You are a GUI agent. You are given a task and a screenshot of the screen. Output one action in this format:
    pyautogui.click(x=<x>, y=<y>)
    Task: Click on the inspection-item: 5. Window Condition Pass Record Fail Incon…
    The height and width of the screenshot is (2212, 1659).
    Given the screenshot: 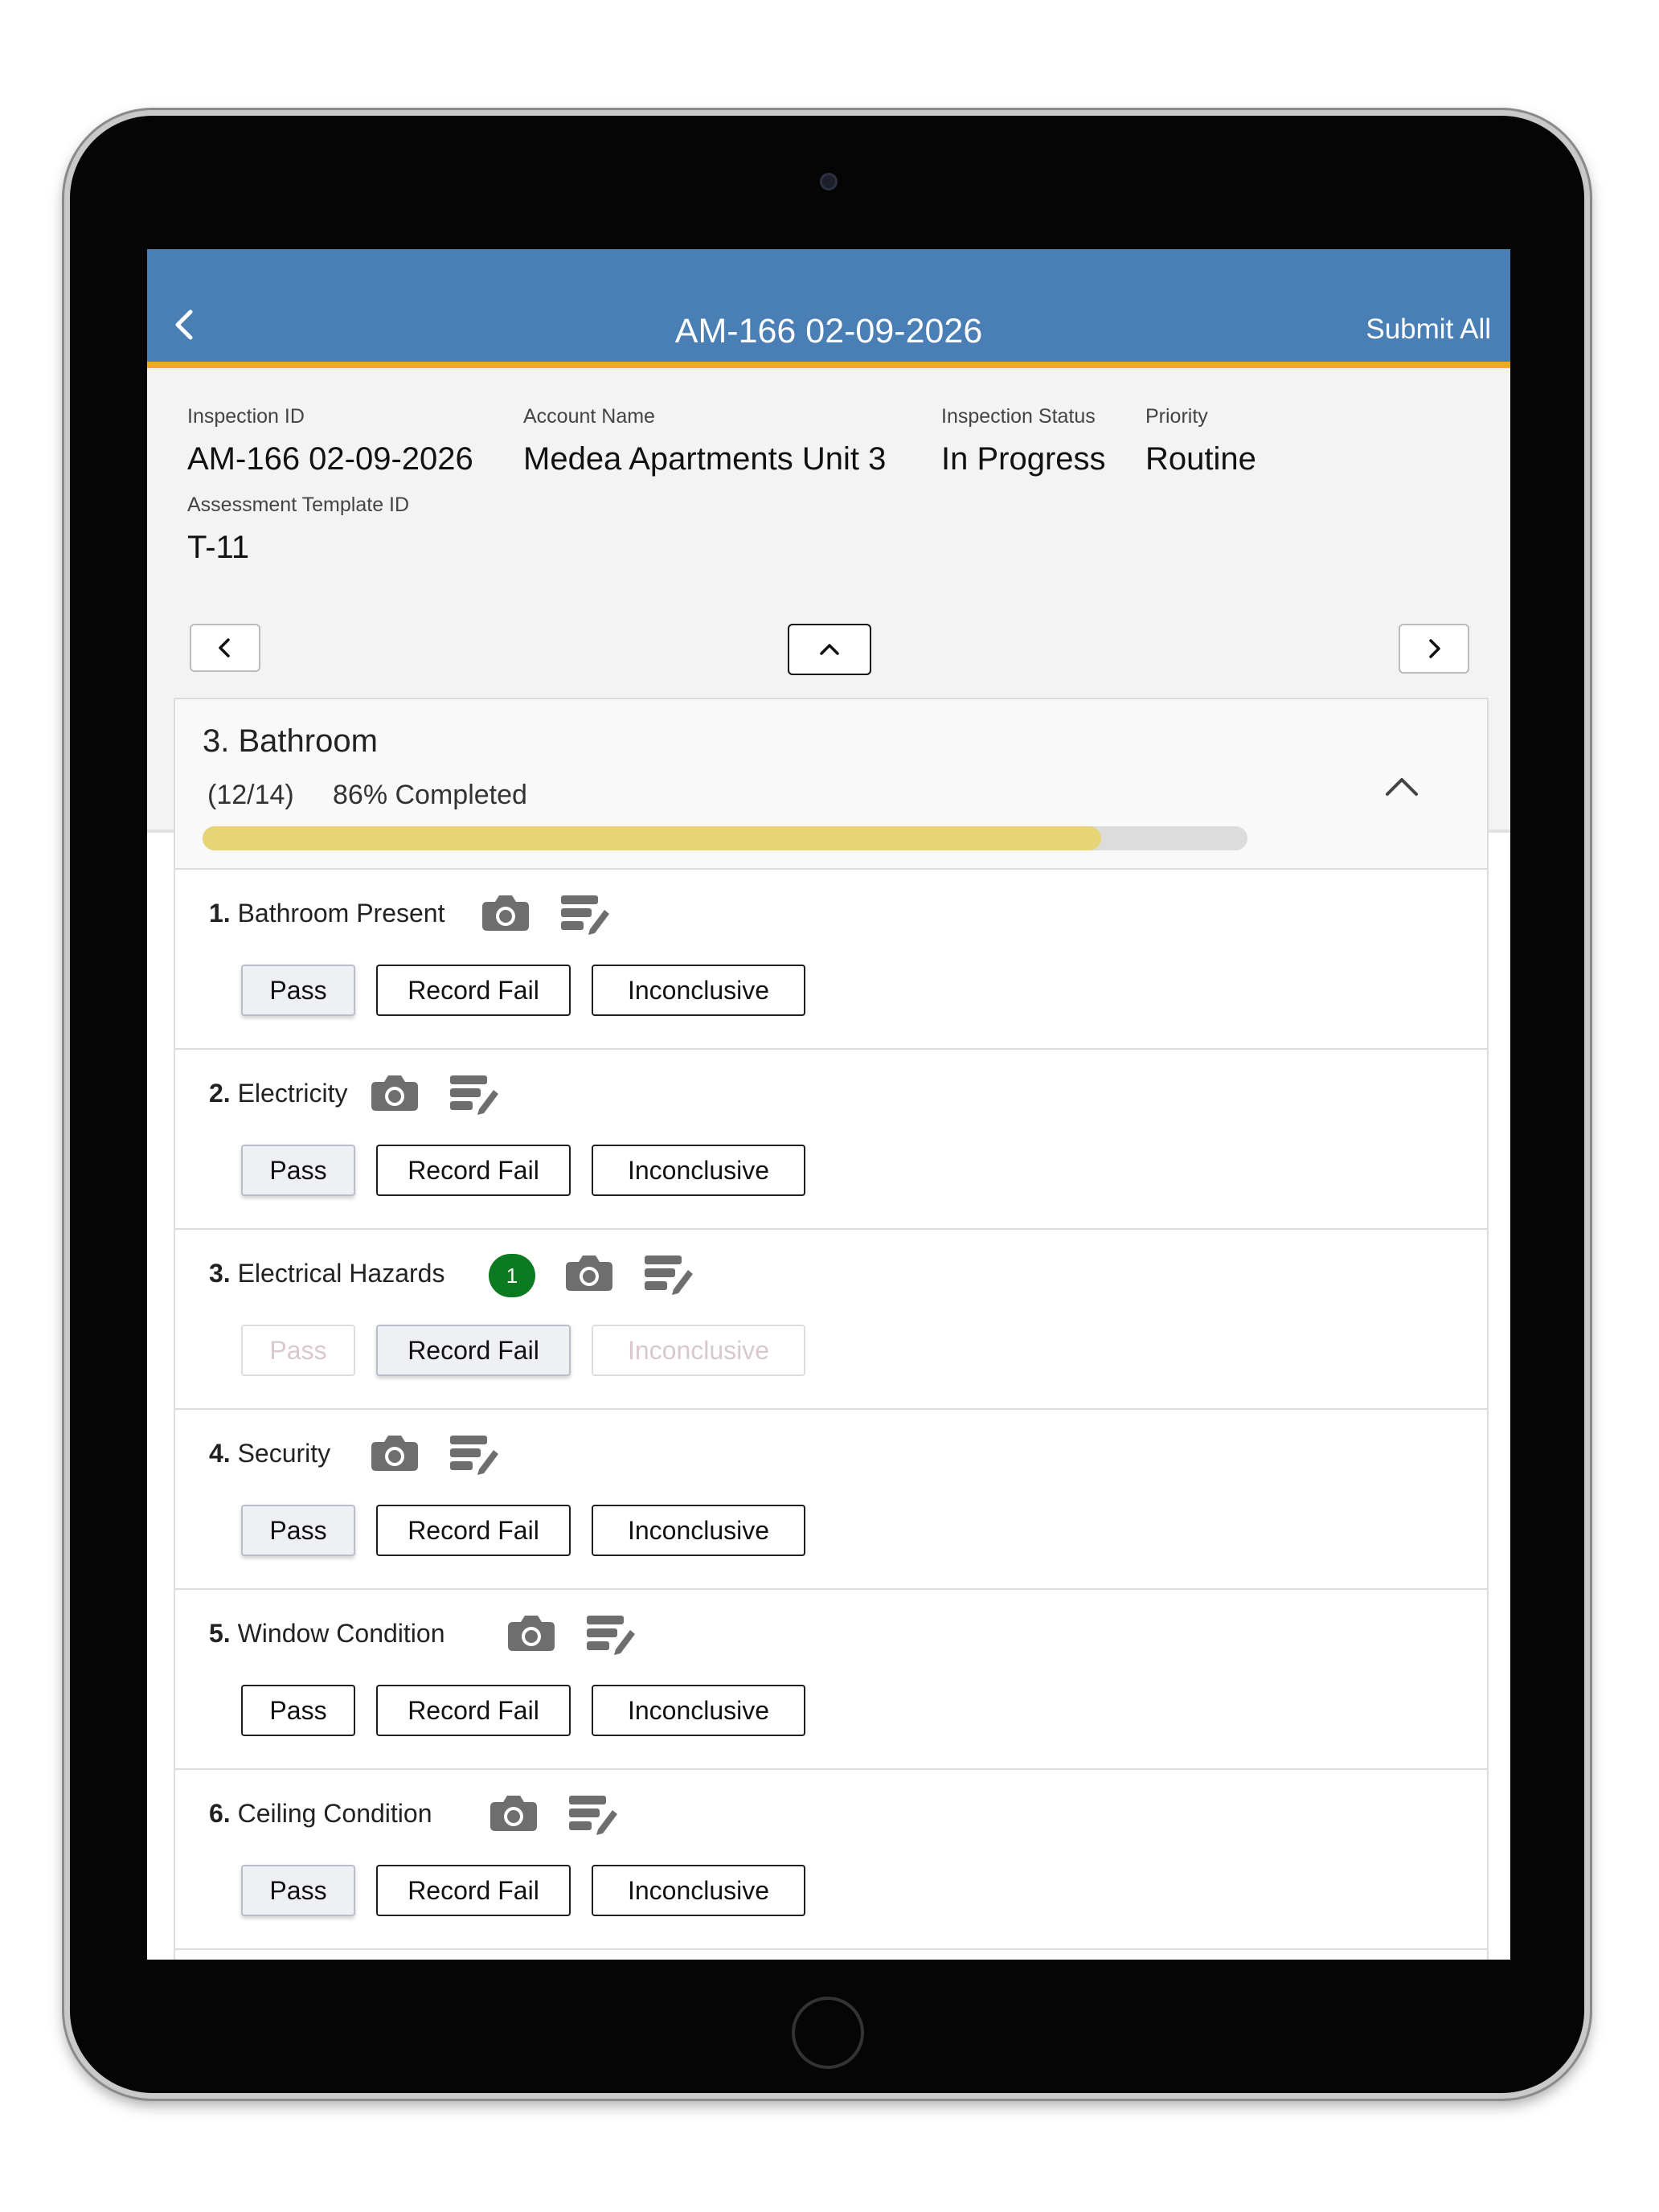 What is the action you would take?
    pyautogui.click(x=831, y=1680)
    